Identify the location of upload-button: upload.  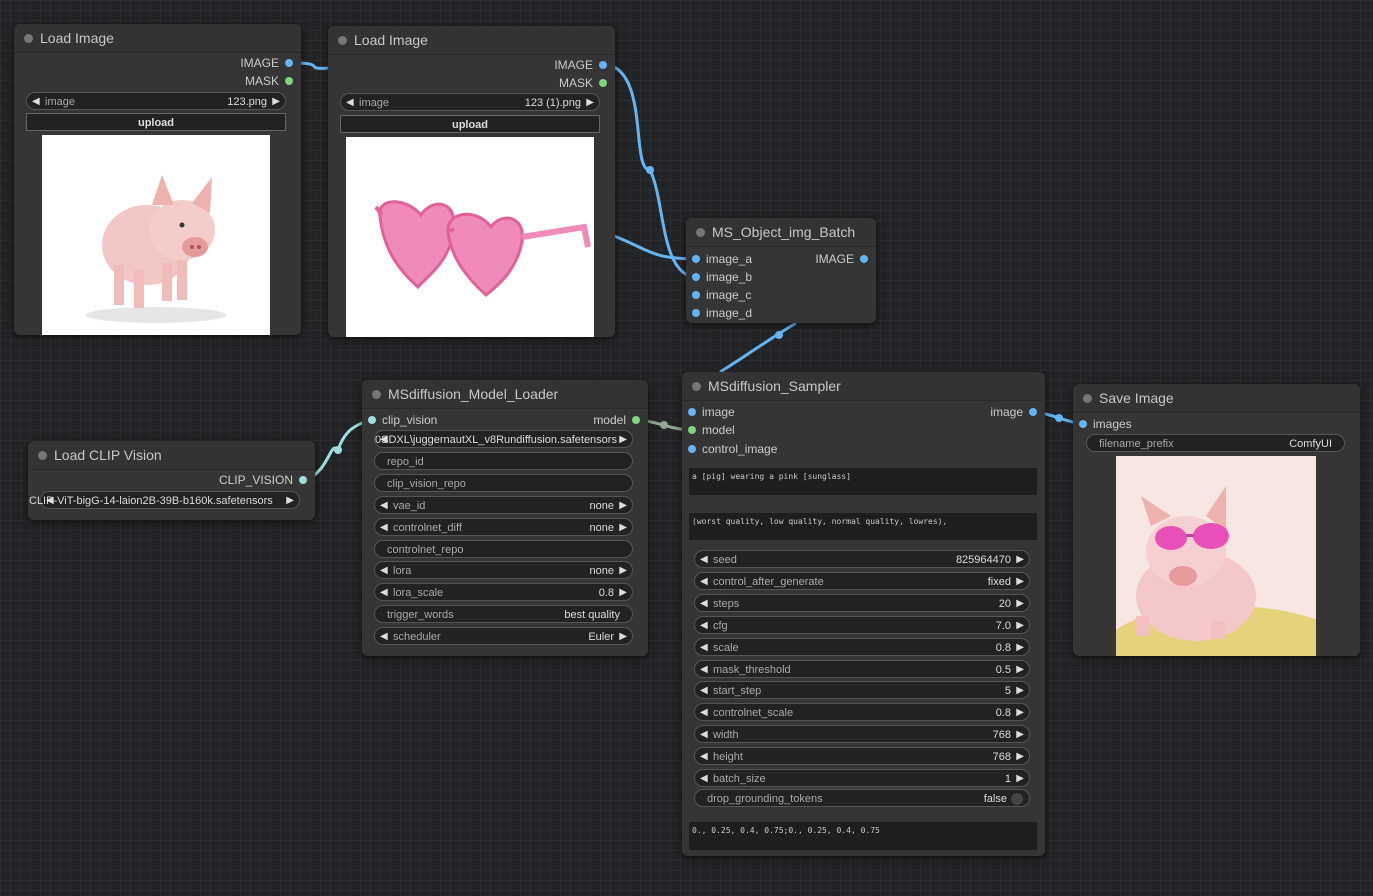
(470, 124).